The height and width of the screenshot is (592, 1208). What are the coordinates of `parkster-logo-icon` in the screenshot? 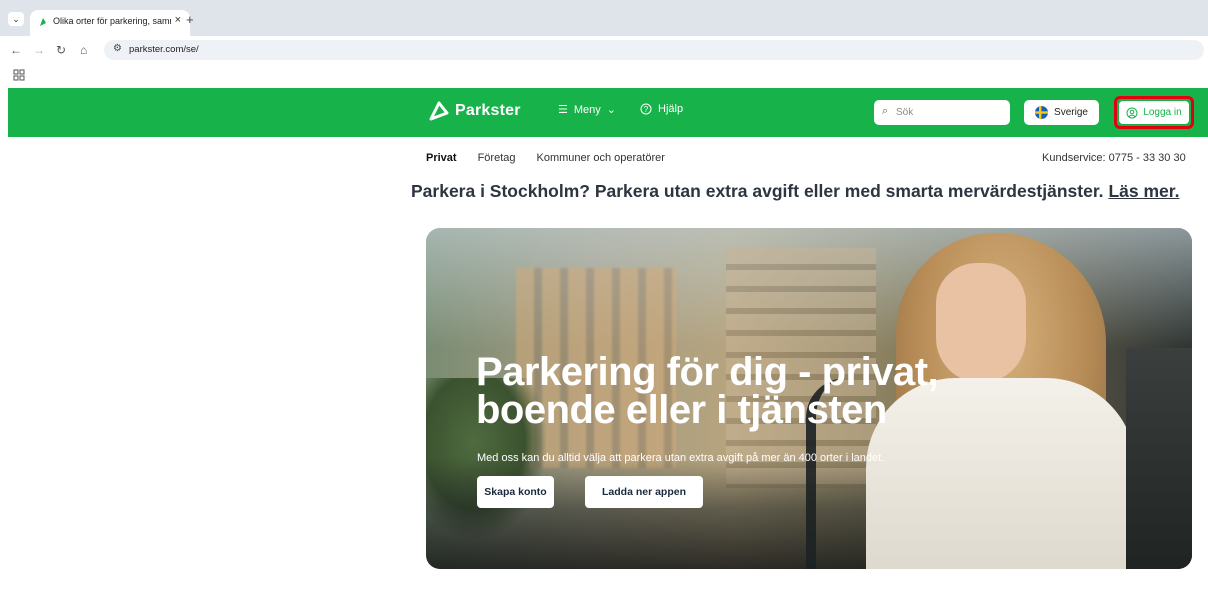 It's located at (439, 111).